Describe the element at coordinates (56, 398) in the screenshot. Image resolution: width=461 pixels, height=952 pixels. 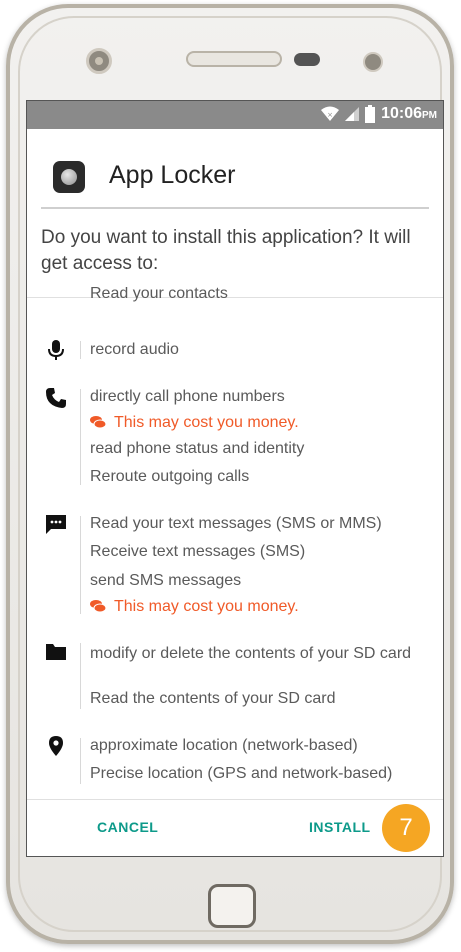
I see `phone-icon` at that location.